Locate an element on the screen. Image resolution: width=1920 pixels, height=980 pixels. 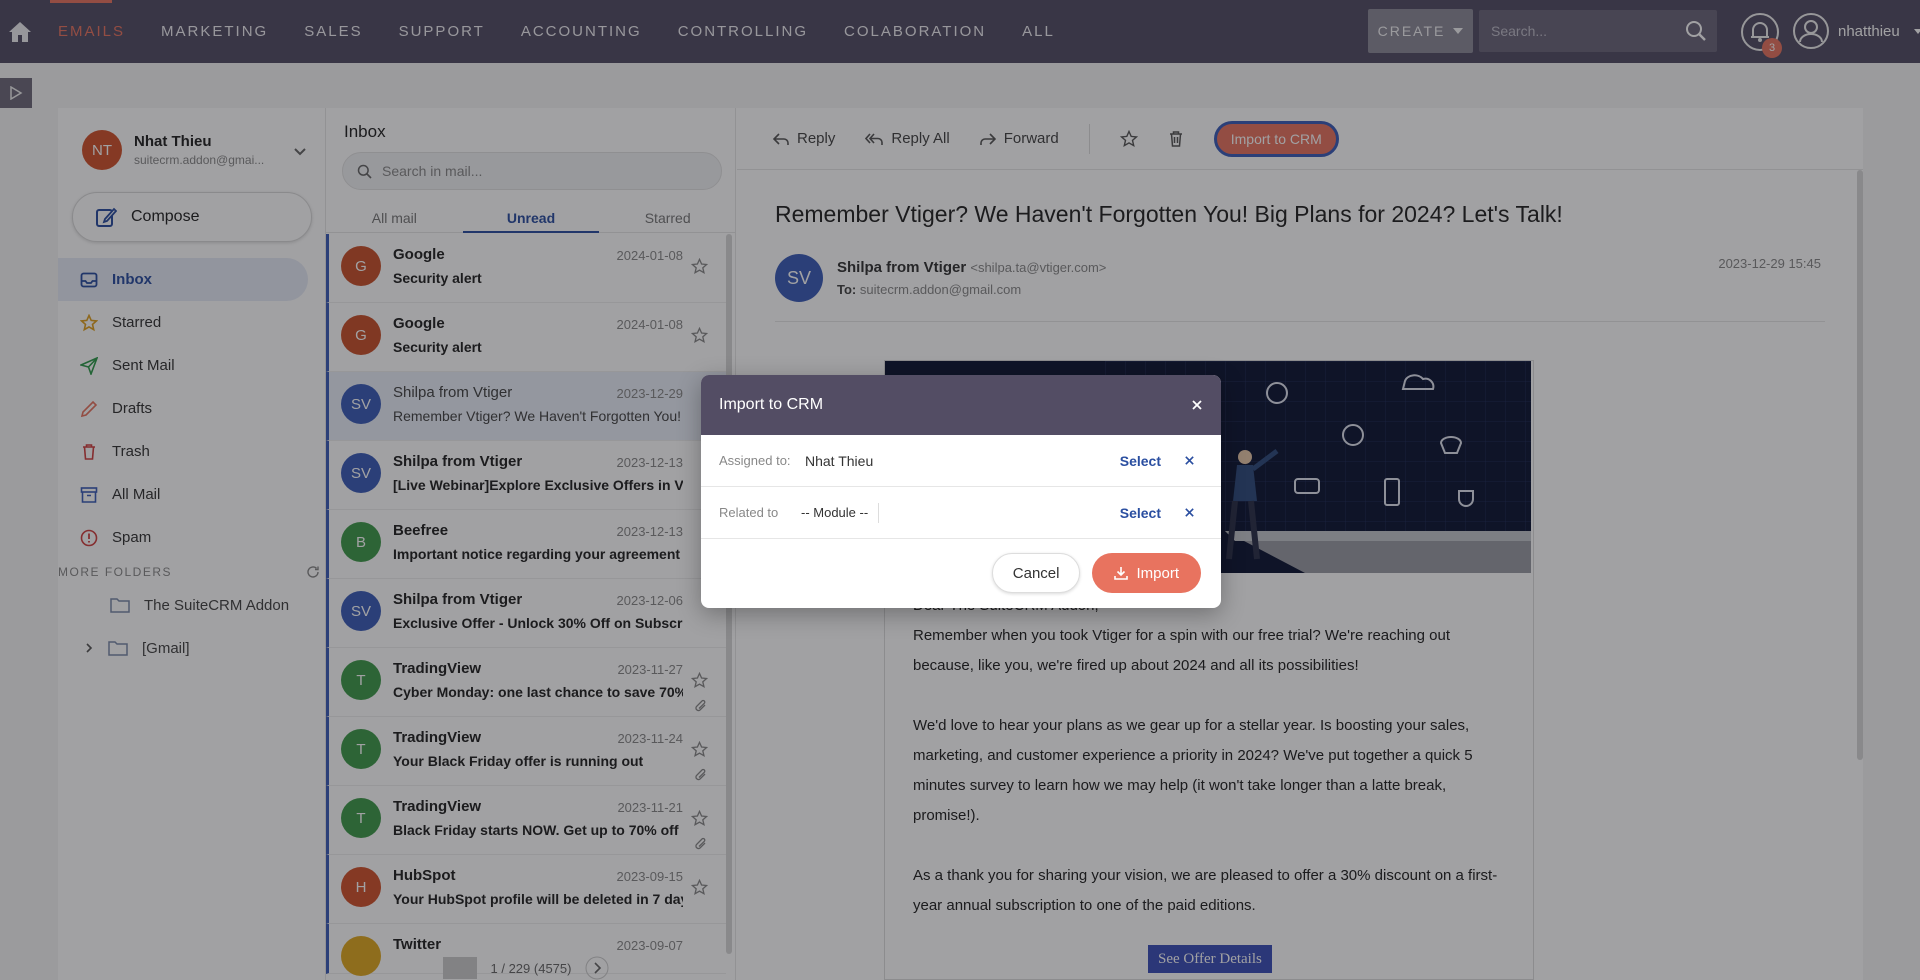
dialog-title: Import to CRM is located at coordinates (771, 404).